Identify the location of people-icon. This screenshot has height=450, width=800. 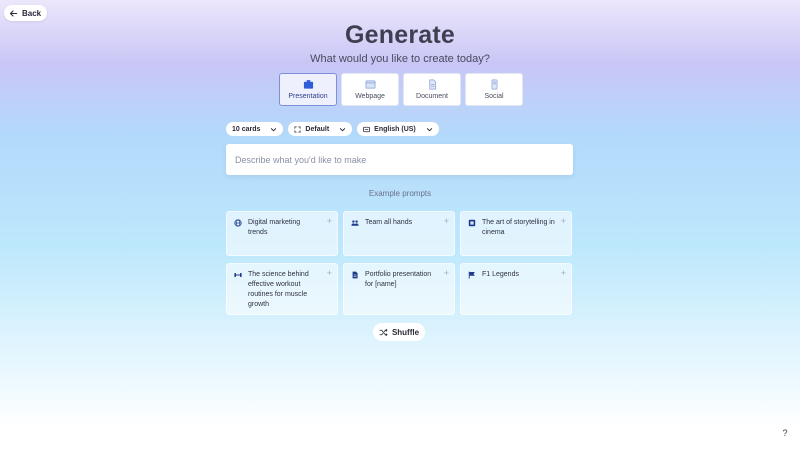
(355, 223).